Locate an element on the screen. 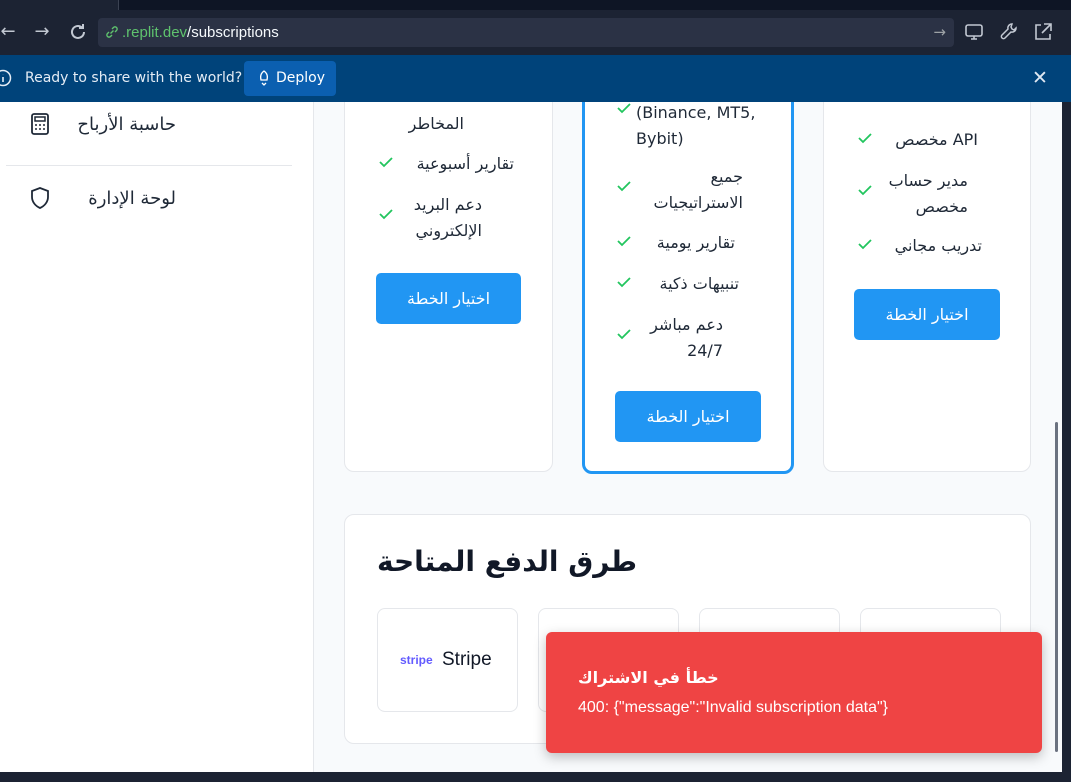  close-icon: ✕ is located at coordinates (1040, 78).